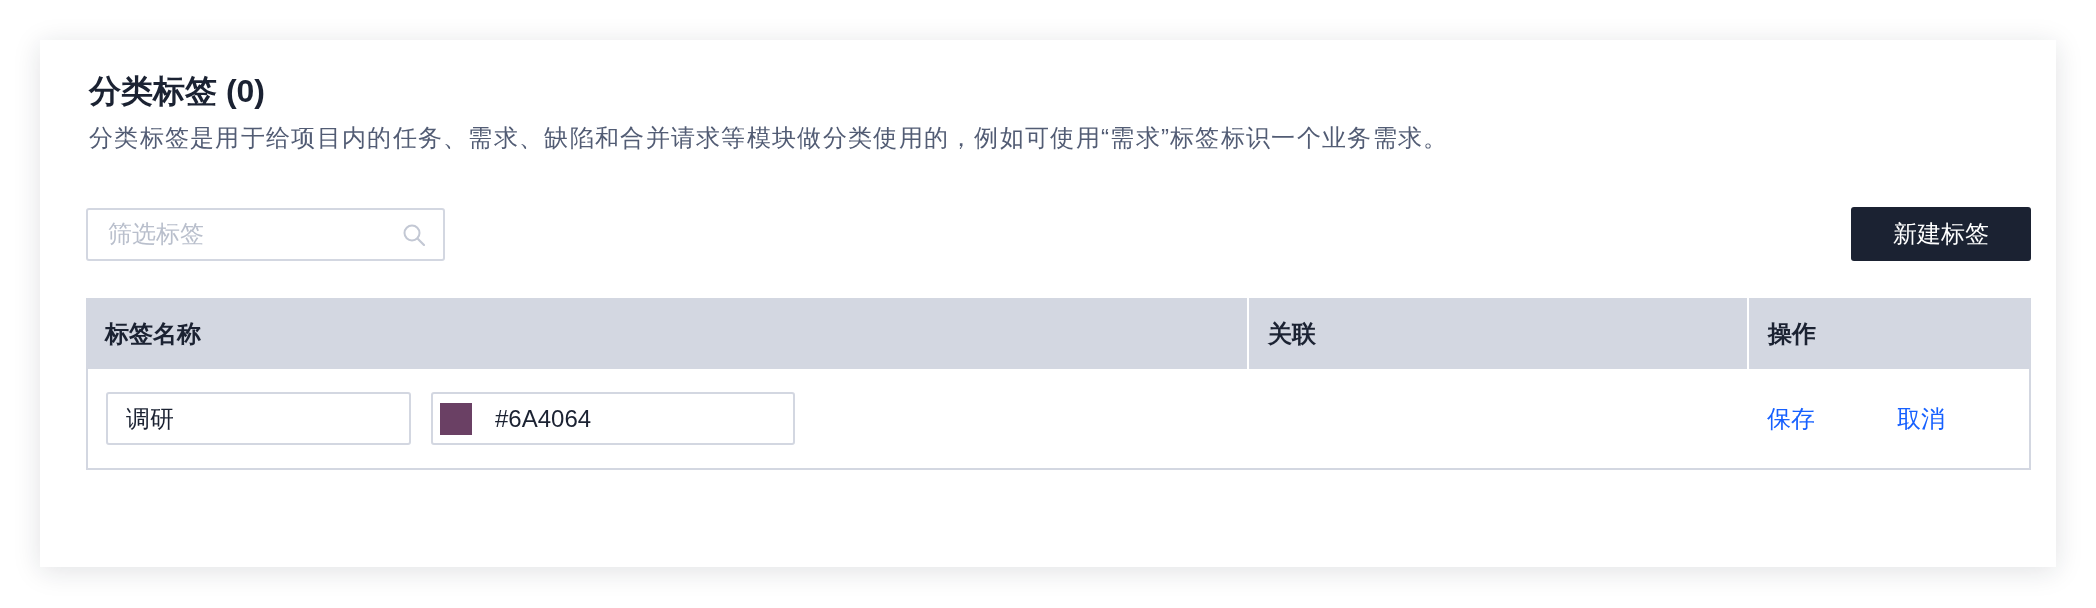  What do you see at coordinates (258, 418) in the screenshot?
I see `name-input: 调研` at bounding box center [258, 418].